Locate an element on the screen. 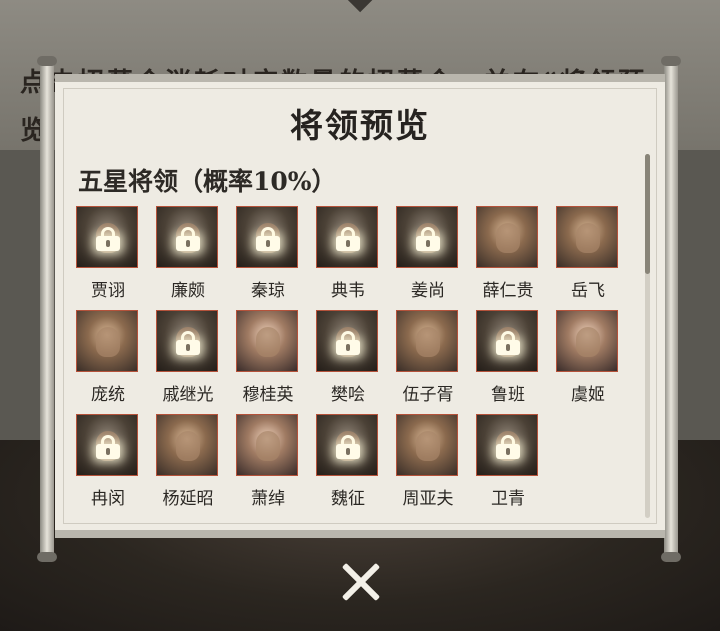  general-card: 秦琼 is located at coordinates (268, 253).